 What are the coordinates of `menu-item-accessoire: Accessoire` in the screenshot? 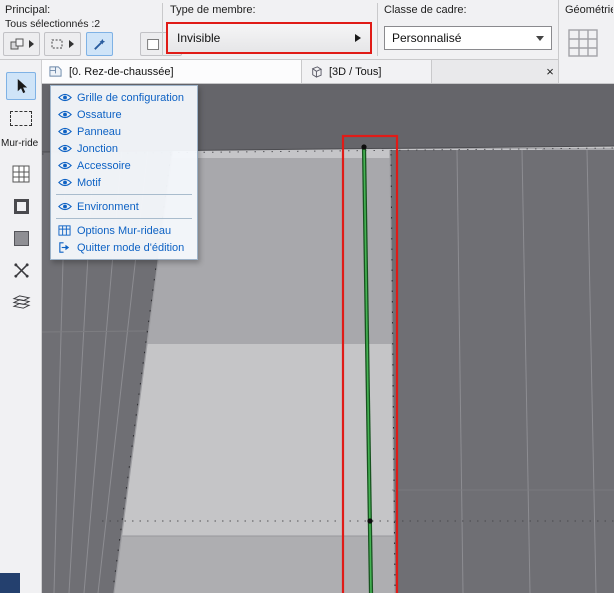 It's located at (124, 165).